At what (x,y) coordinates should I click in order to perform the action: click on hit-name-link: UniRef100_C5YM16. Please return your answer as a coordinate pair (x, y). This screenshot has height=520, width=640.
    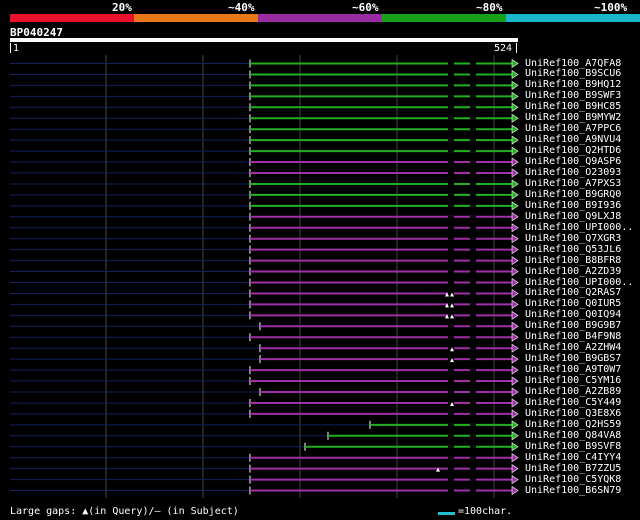
    Looking at the image, I should click on (573, 380).